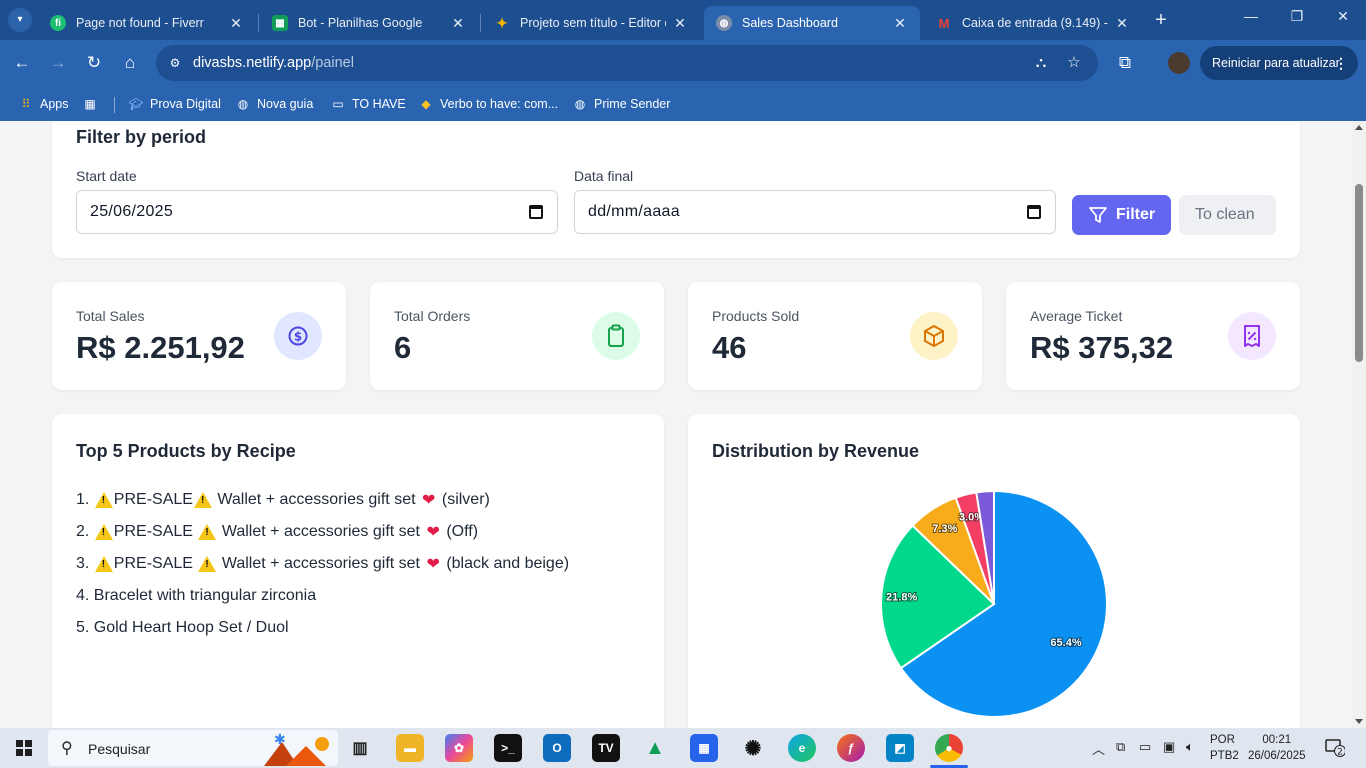  I want to click on clean-button: To clean, so click(1227, 215).